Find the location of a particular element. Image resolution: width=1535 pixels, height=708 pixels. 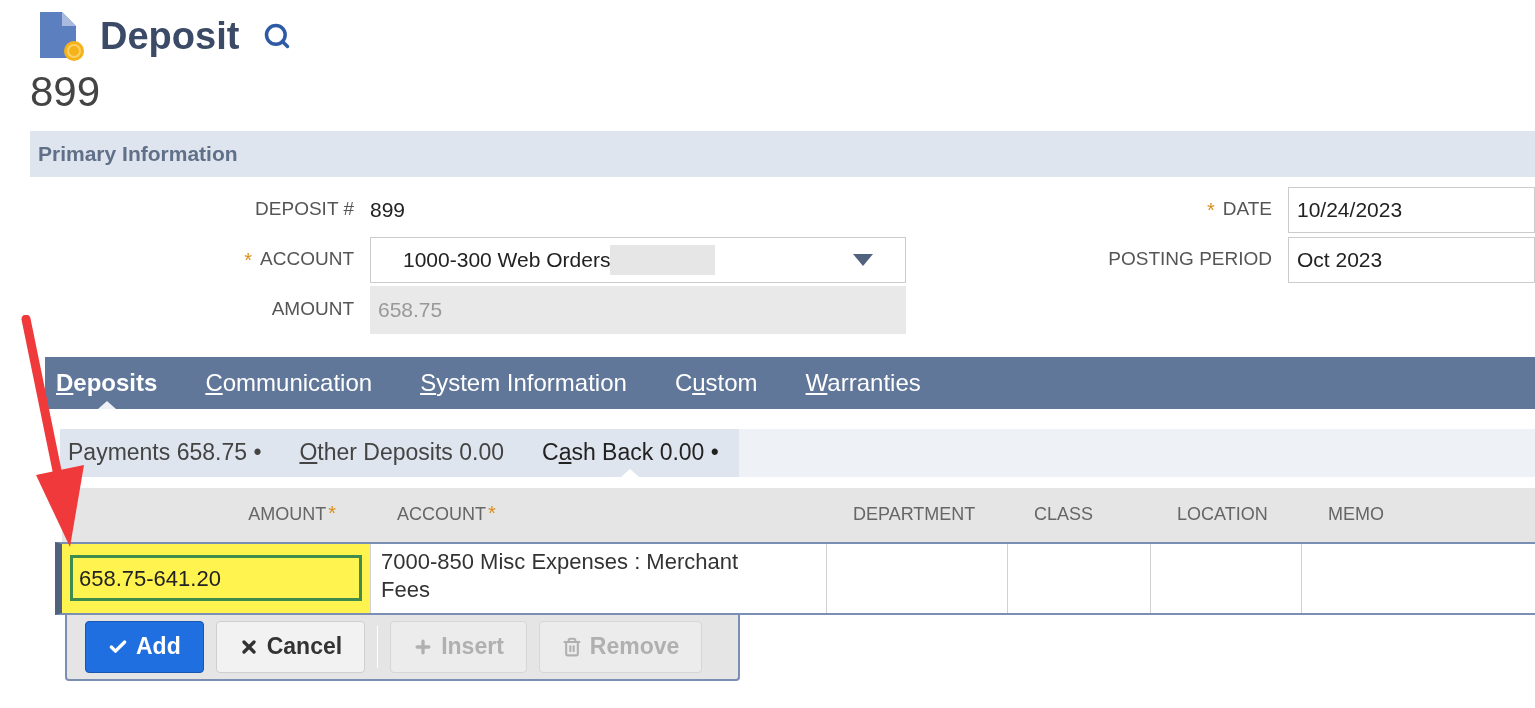

field-label: DATE is located at coordinates (1247, 209).